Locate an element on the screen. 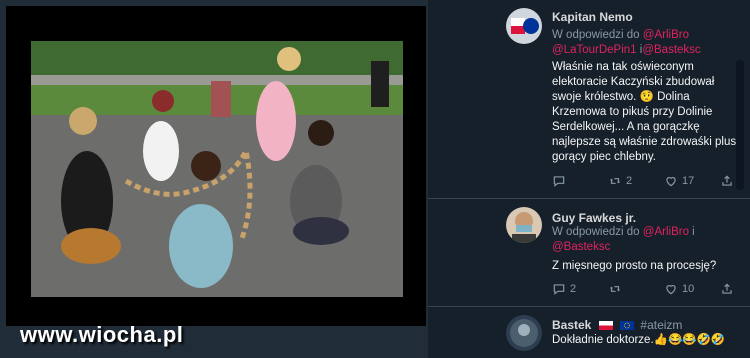 The width and height of the screenshot is (750, 358). scrollbar is located at coordinates (740, 125).